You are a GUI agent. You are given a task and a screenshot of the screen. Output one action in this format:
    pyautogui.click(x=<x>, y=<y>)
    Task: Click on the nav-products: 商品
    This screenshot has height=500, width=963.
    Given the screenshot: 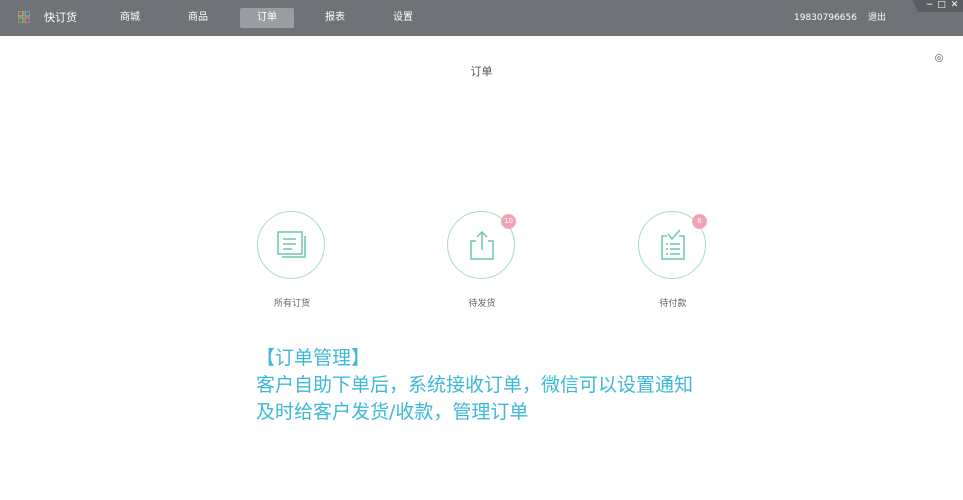 What is the action you would take?
    pyautogui.click(x=198, y=18)
    